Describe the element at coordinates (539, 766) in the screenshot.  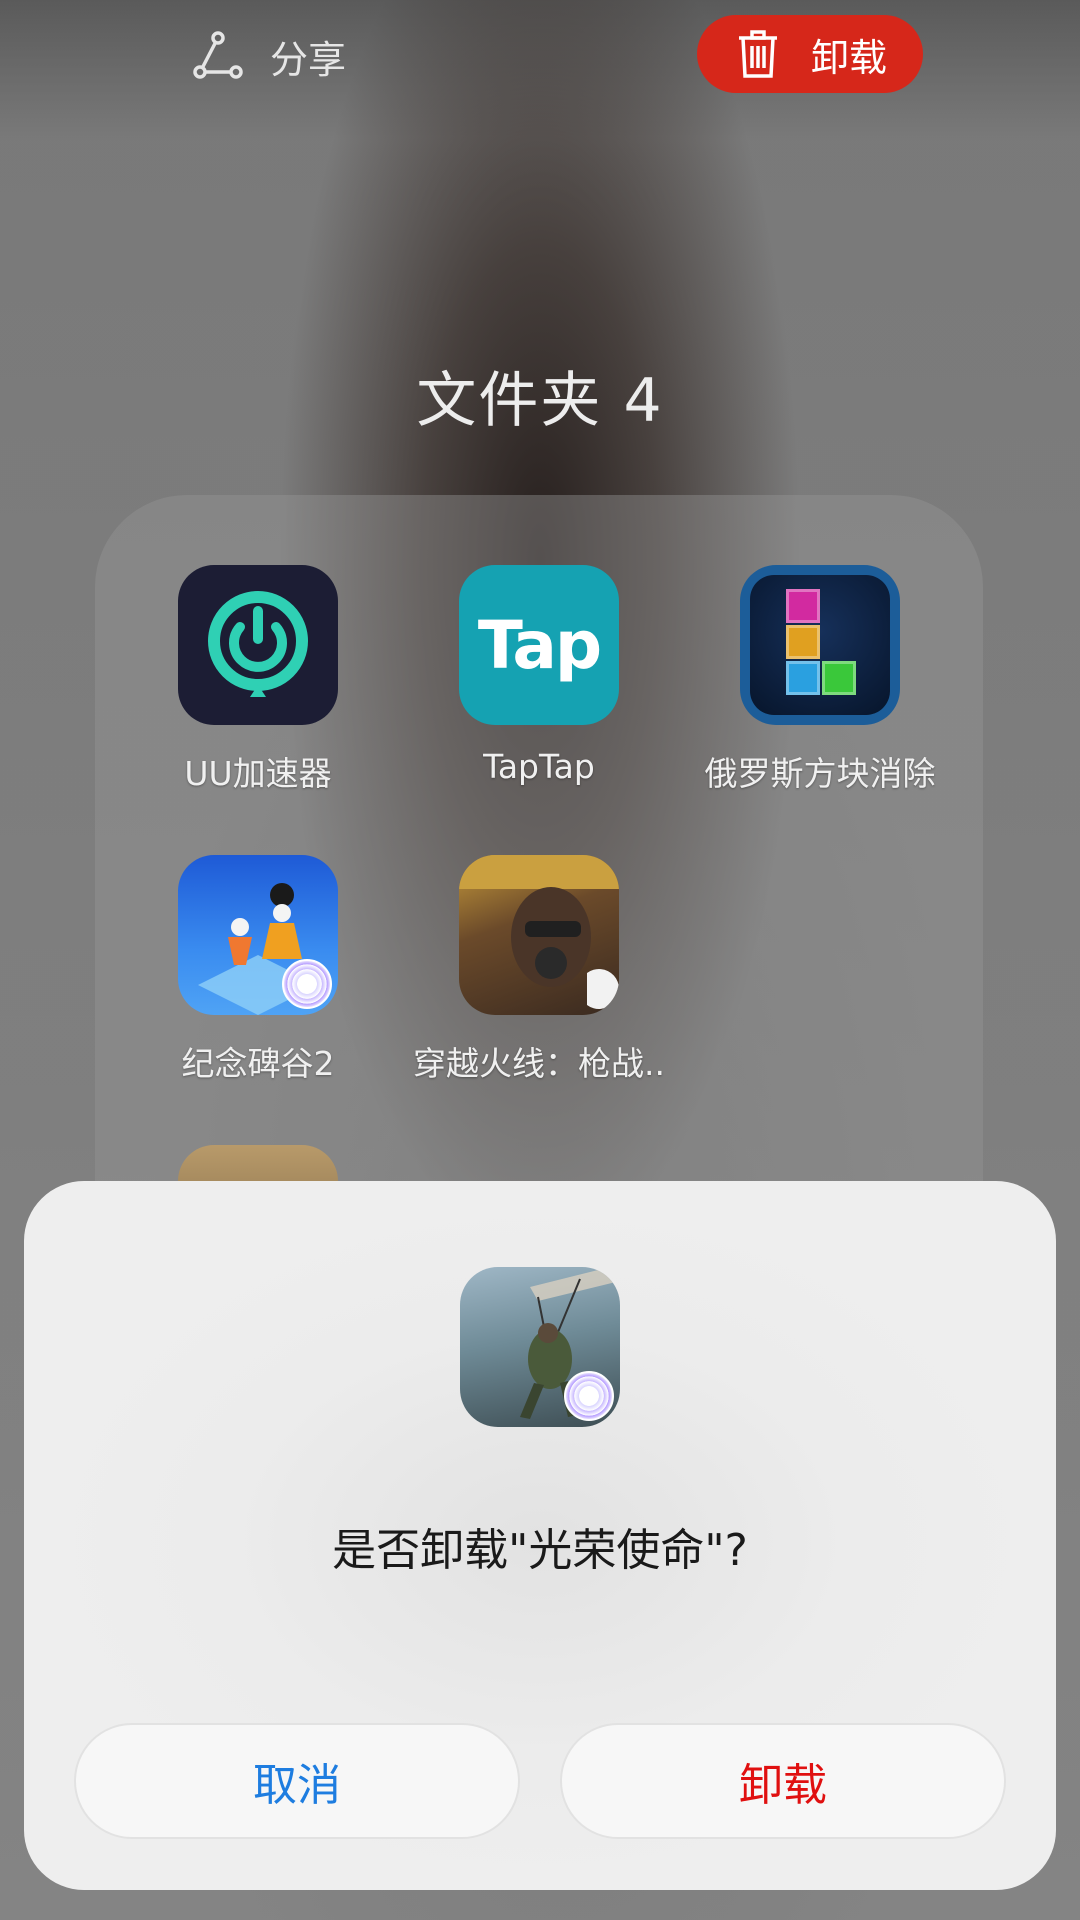
I see `app-name: TapTap` at that location.